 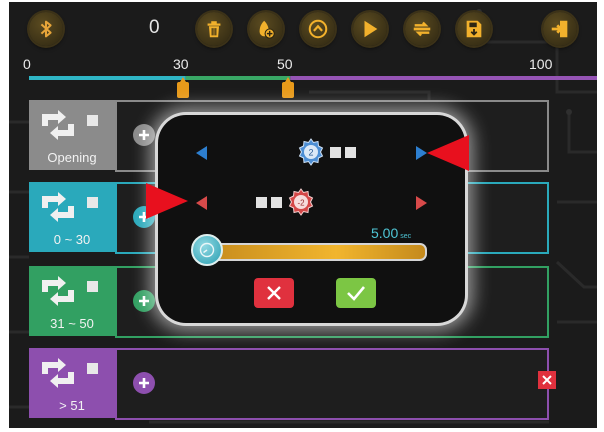 I want to click on duration-slider, so click(x=314, y=252).